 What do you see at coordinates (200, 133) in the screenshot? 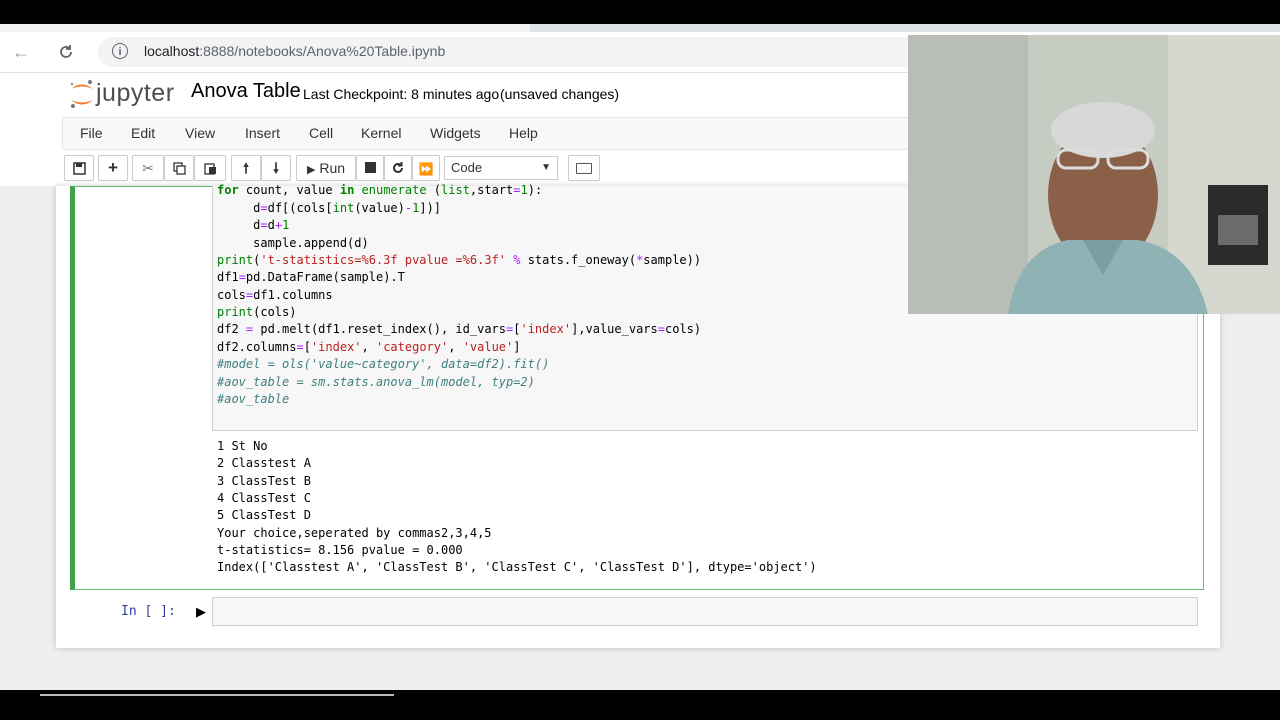
I see `menu-view: View` at bounding box center [200, 133].